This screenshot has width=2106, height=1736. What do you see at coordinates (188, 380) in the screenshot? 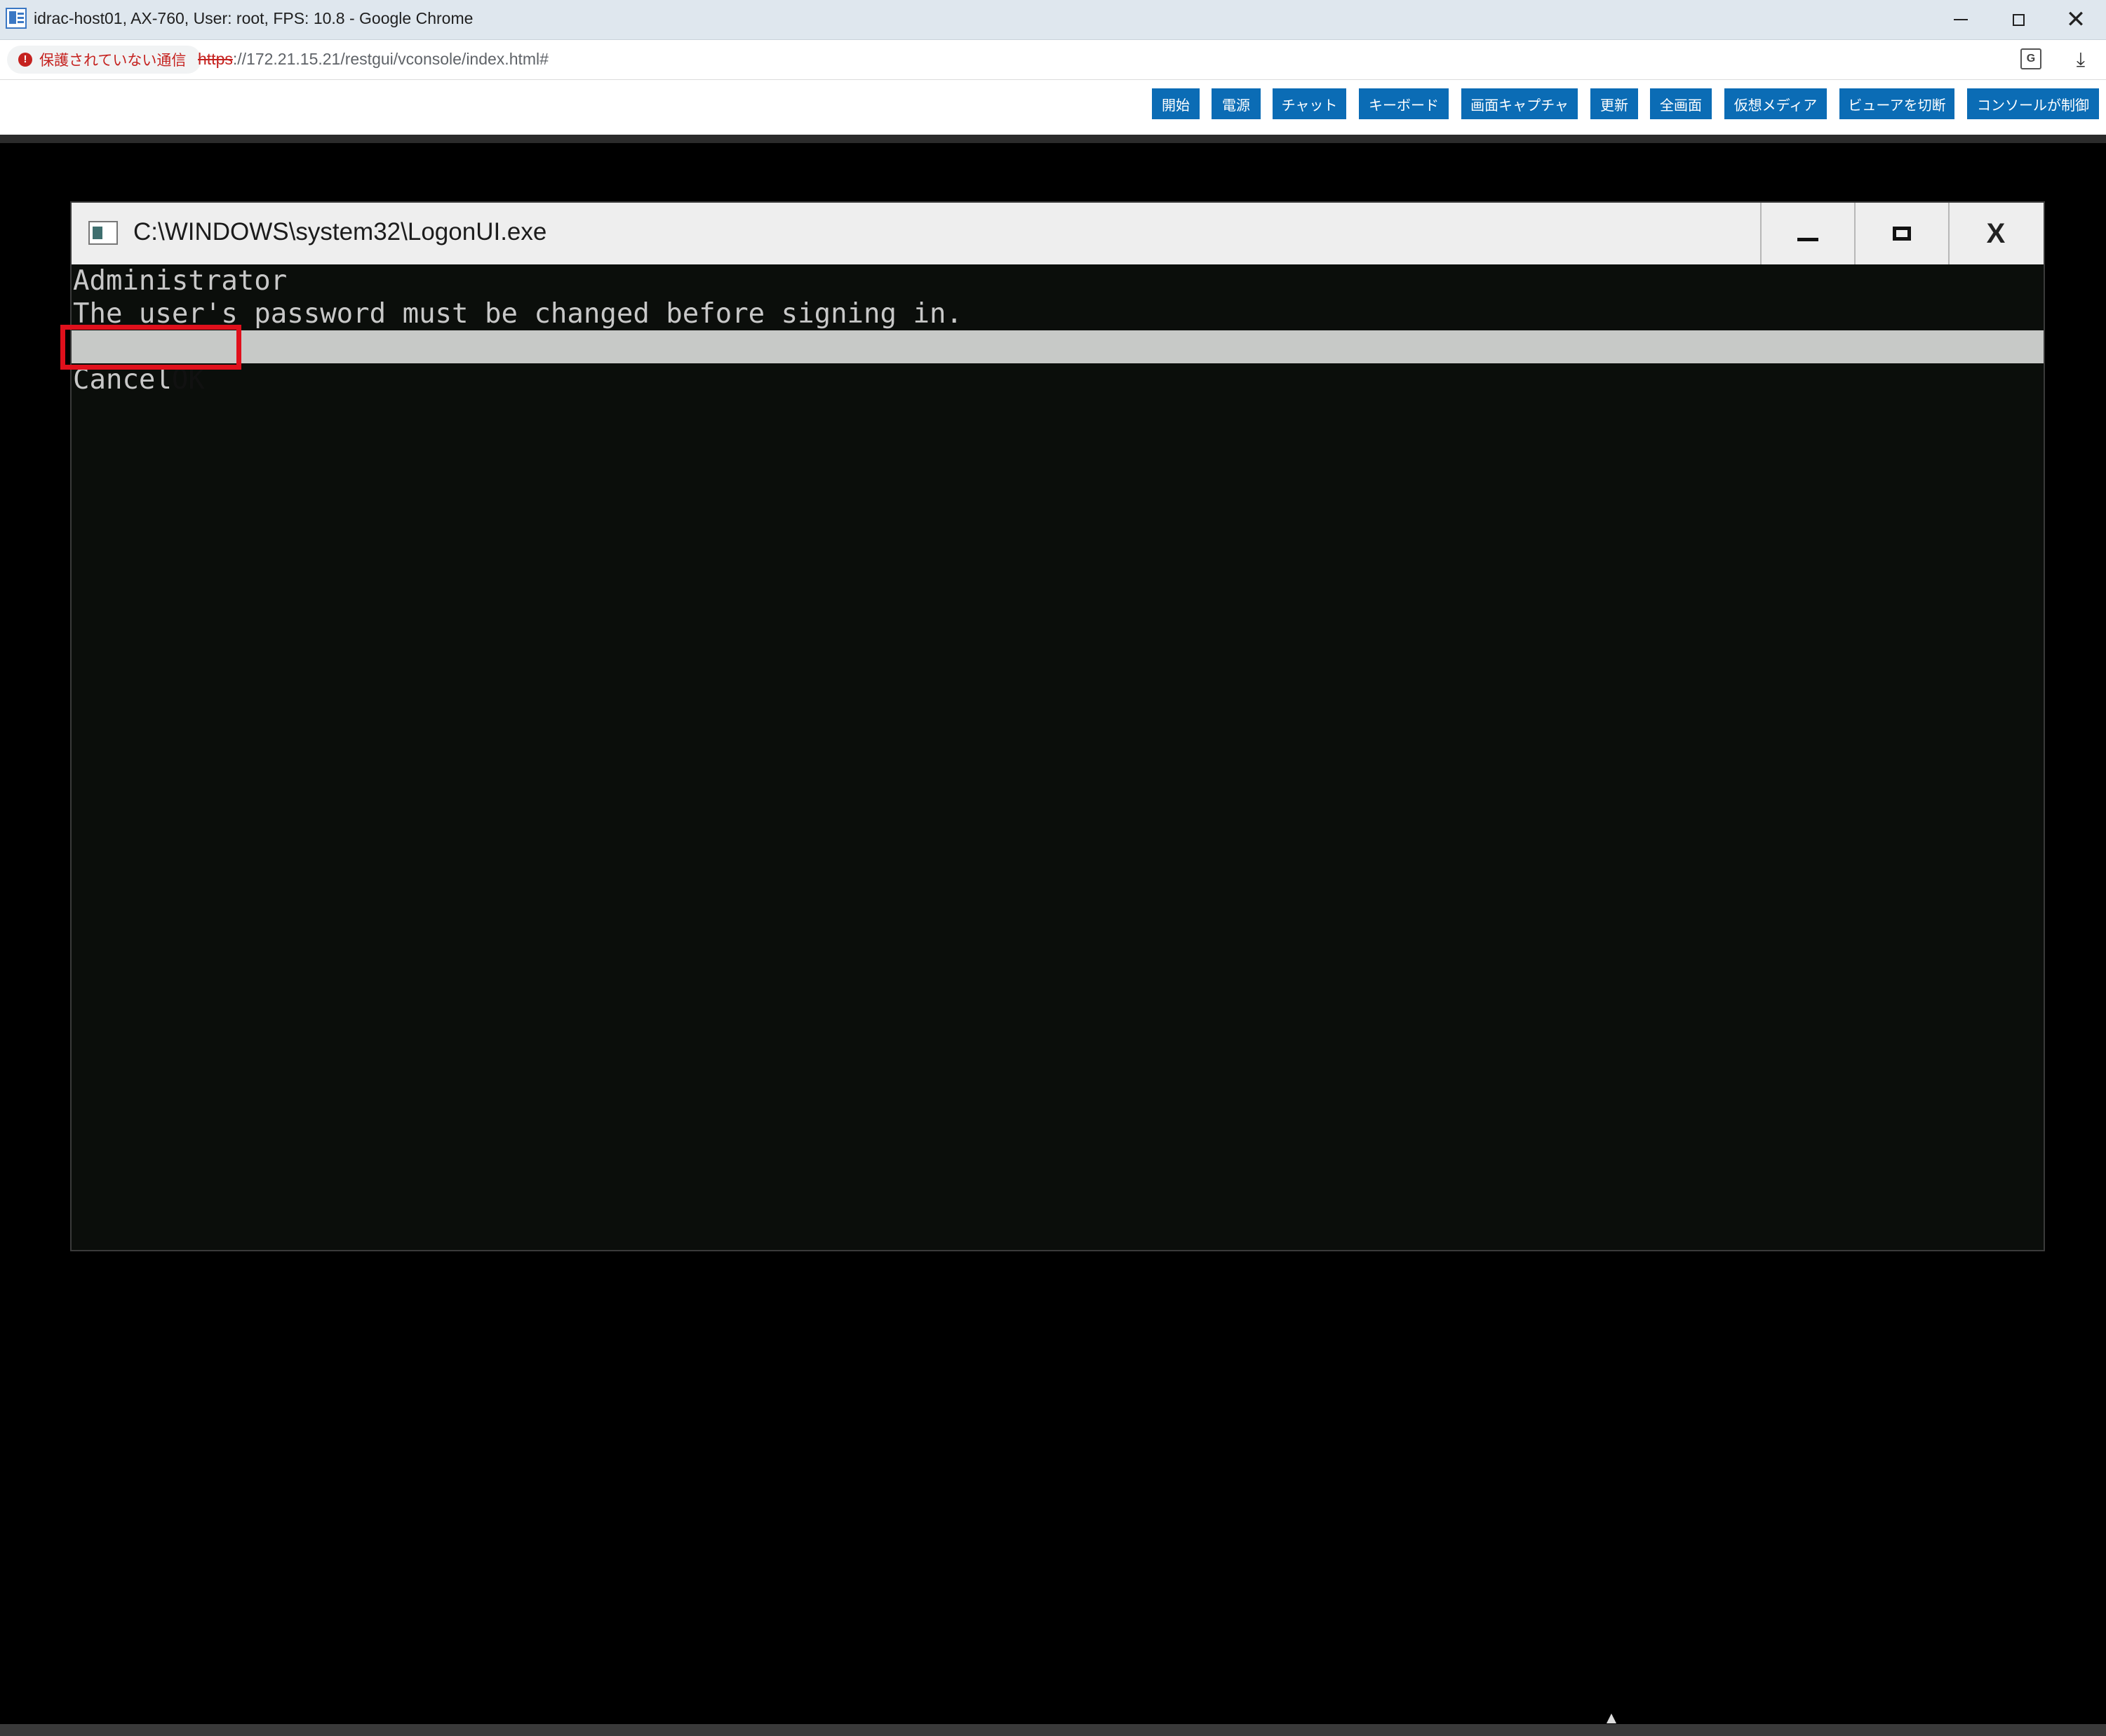
I see `ok-option-label: OK` at bounding box center [188, 380].